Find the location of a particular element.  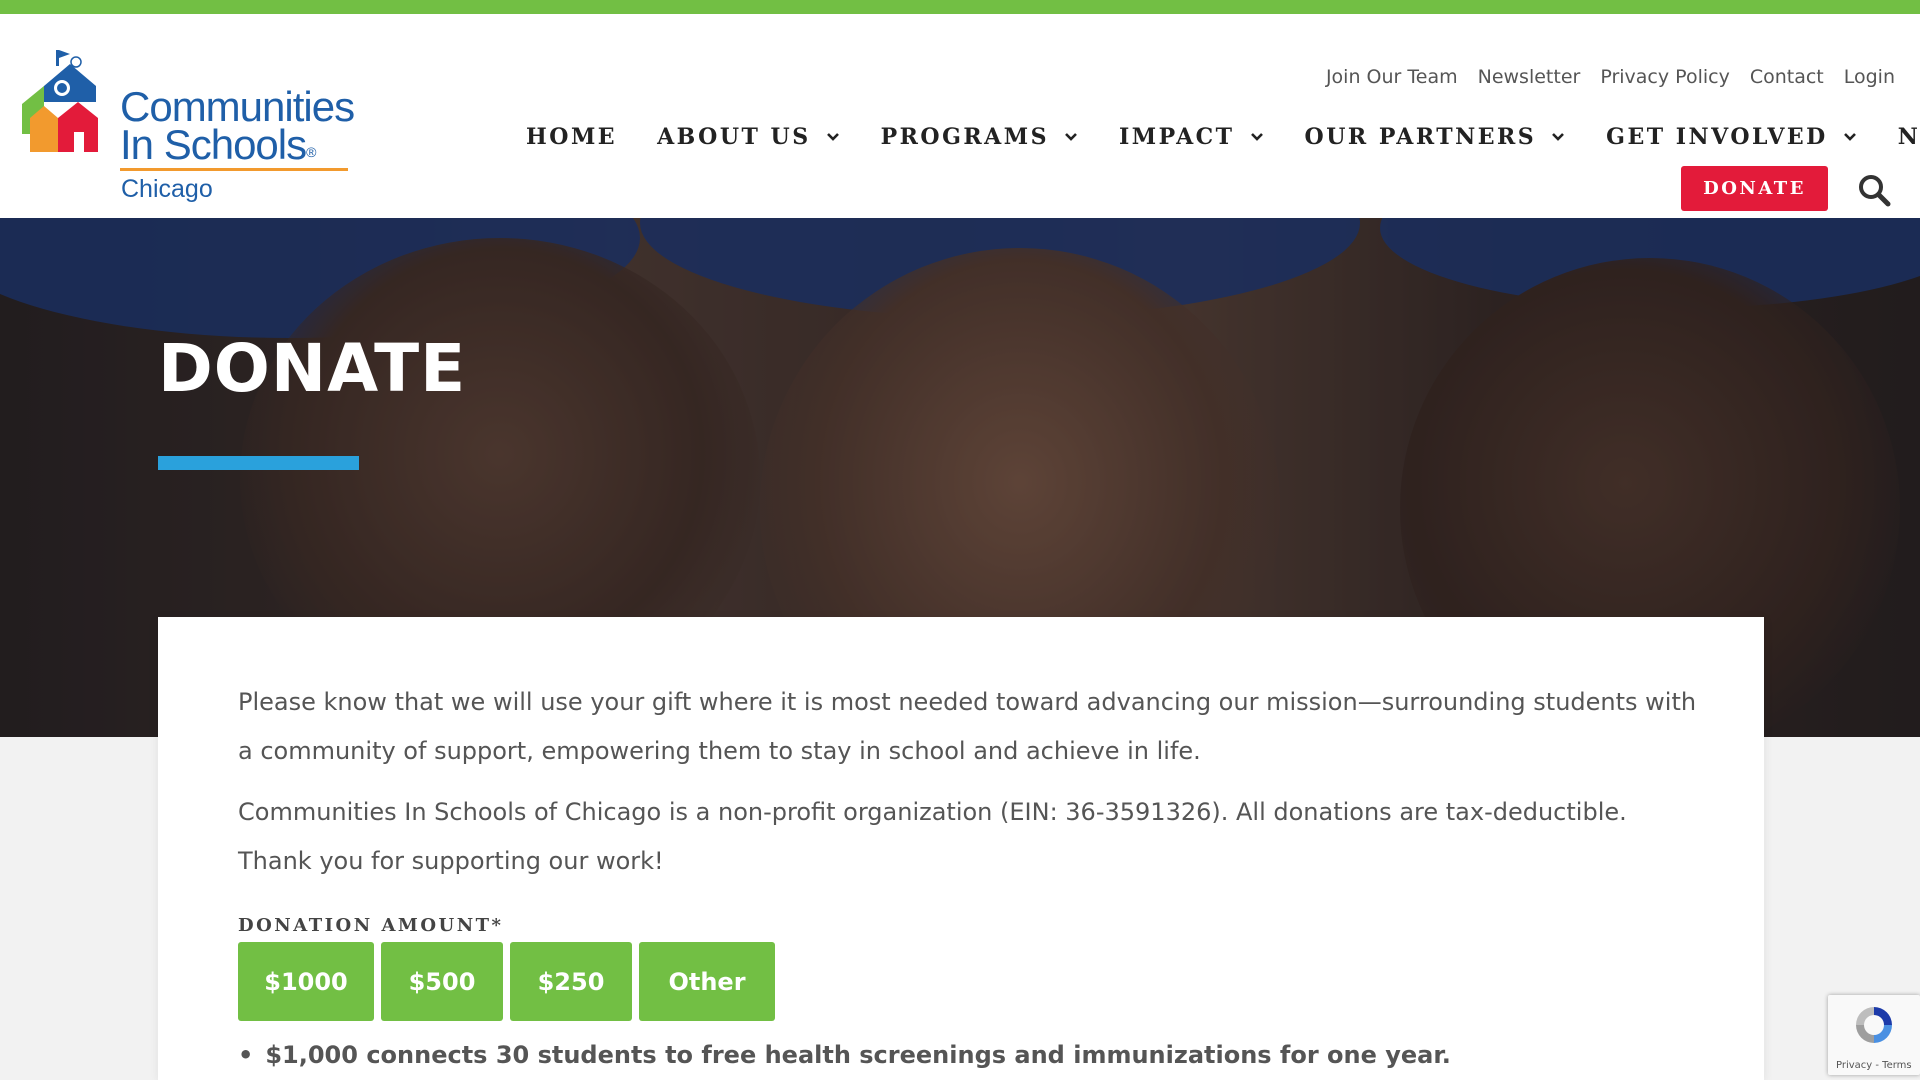

logo-text-city: Chicago is located at coordinates (167, 189).